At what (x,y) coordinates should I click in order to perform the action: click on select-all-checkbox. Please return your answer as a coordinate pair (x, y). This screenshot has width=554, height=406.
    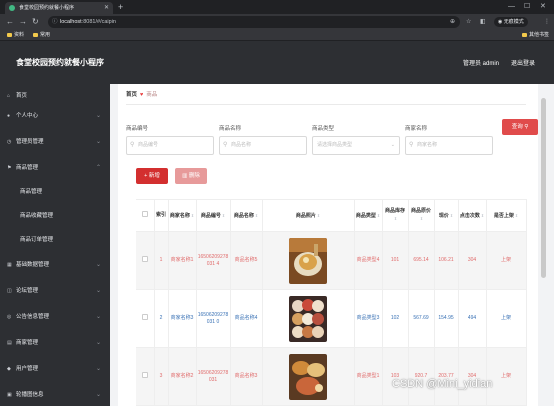
    Looking at the image, I should click on (144, 214).